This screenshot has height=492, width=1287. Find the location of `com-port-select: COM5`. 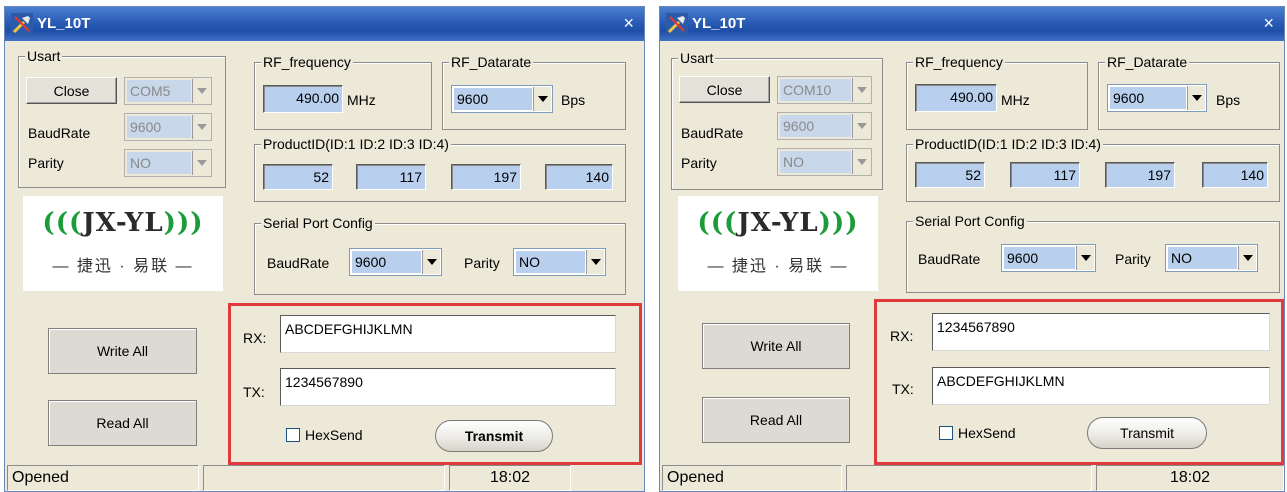

com-port-select: COM5 is located at coordinates (168, 91).